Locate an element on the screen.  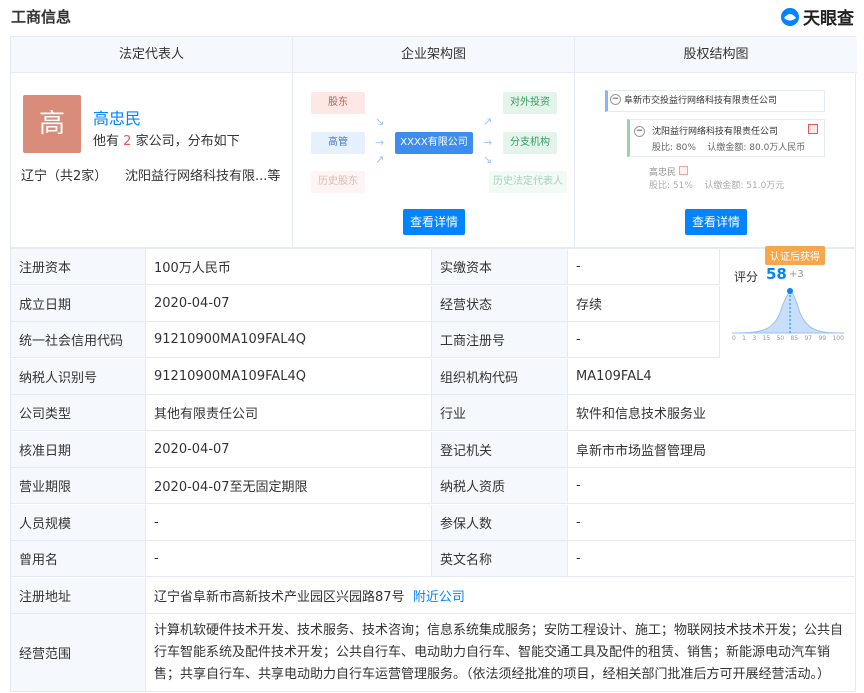
address-value: 辽宁省阜新市高新技术产业园区兴园路87号 附近公司 is located at coordinates (501, 596).